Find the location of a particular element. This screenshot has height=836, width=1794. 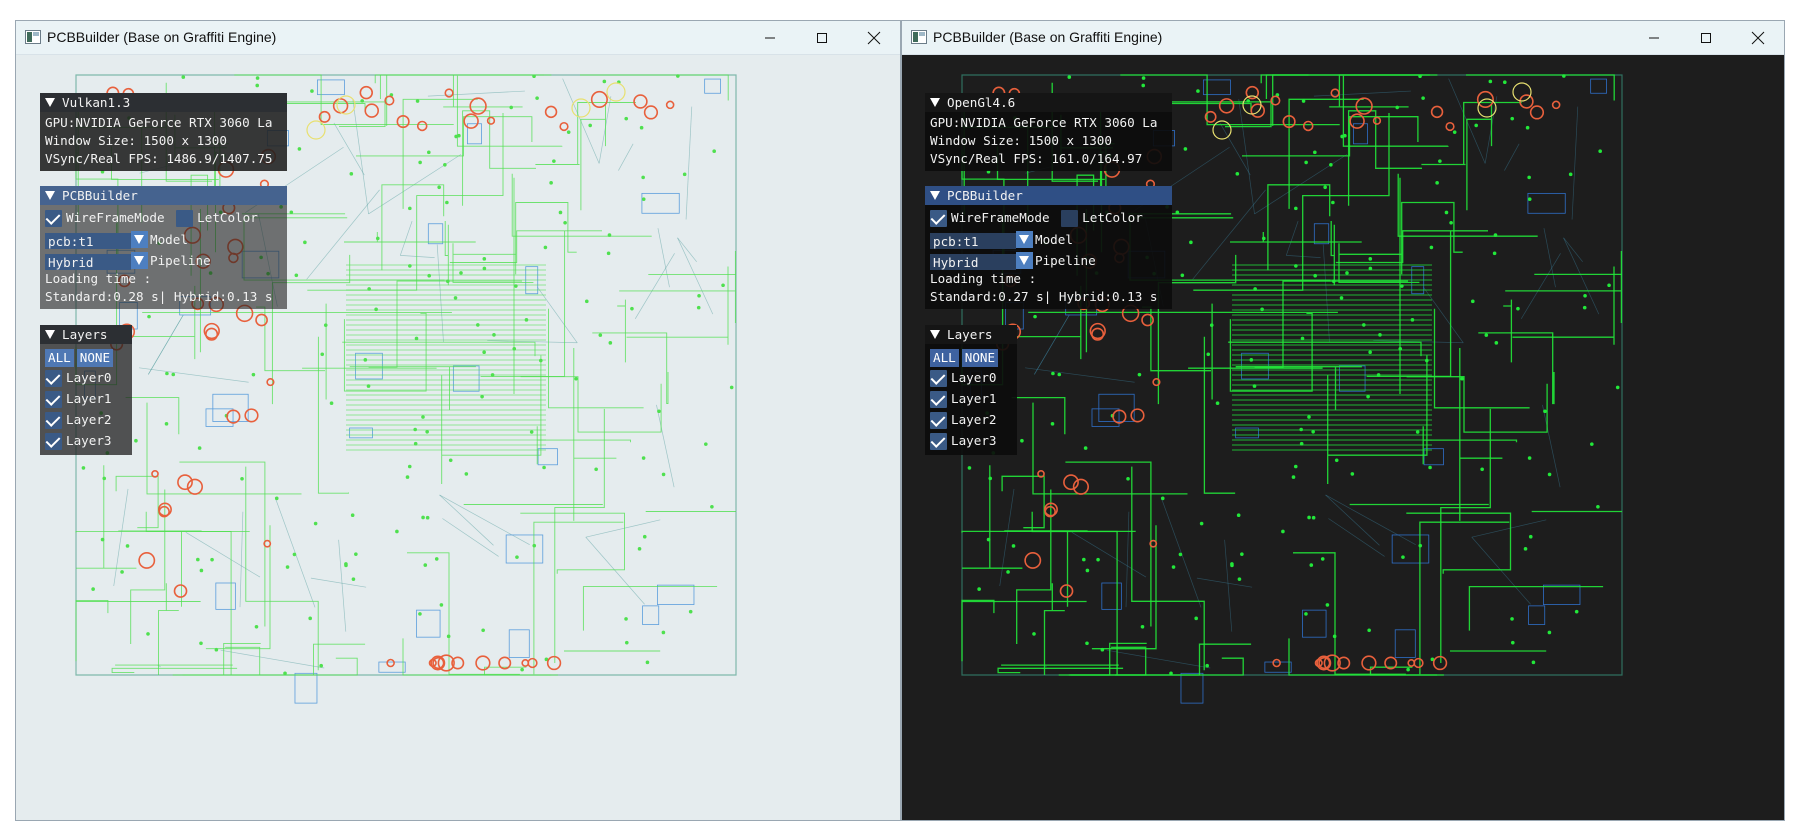

layer0-label: Layer0 is located at coordinates (974, 377).